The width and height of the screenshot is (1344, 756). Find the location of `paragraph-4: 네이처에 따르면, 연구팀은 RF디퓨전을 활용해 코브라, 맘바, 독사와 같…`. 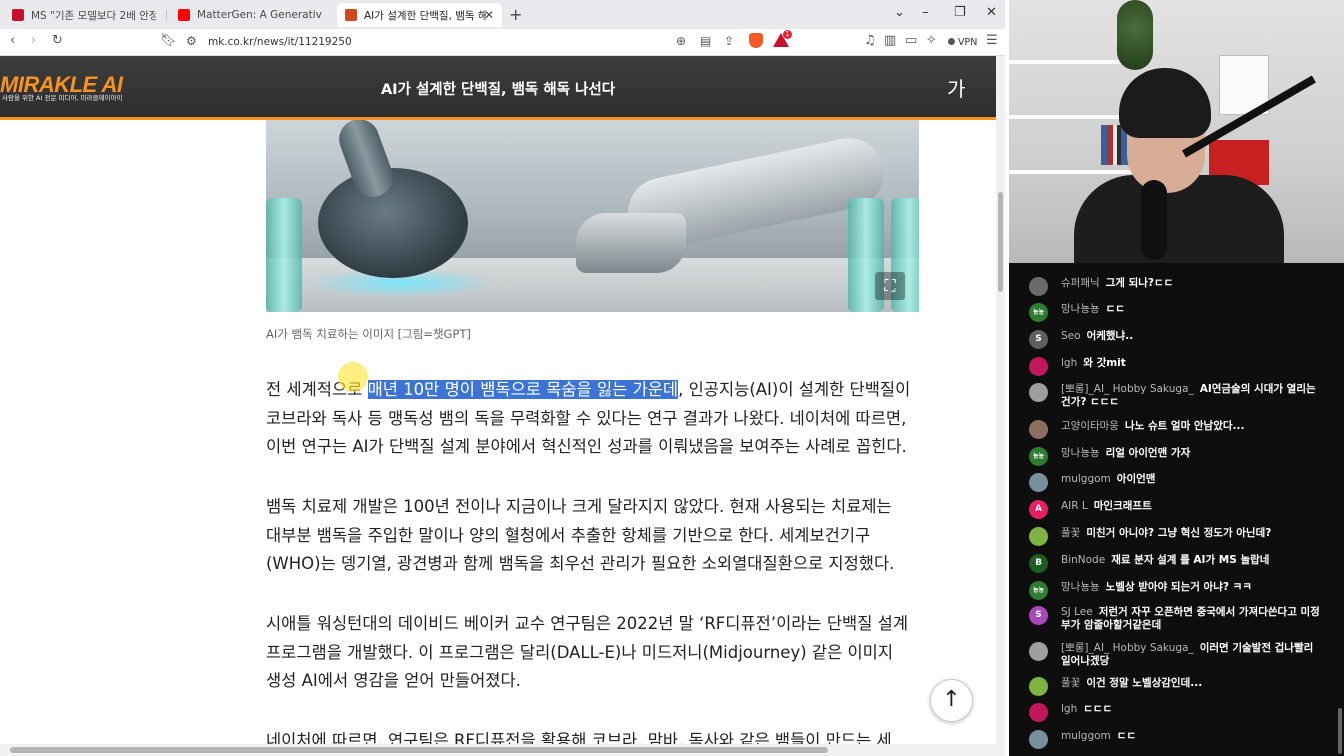

paragraph-4: 네이처에 따르면, 연구팀은 RF디퓨전을 활용해 코브라, 맘바, 독사와 같… is located at coordinates (579, 737).